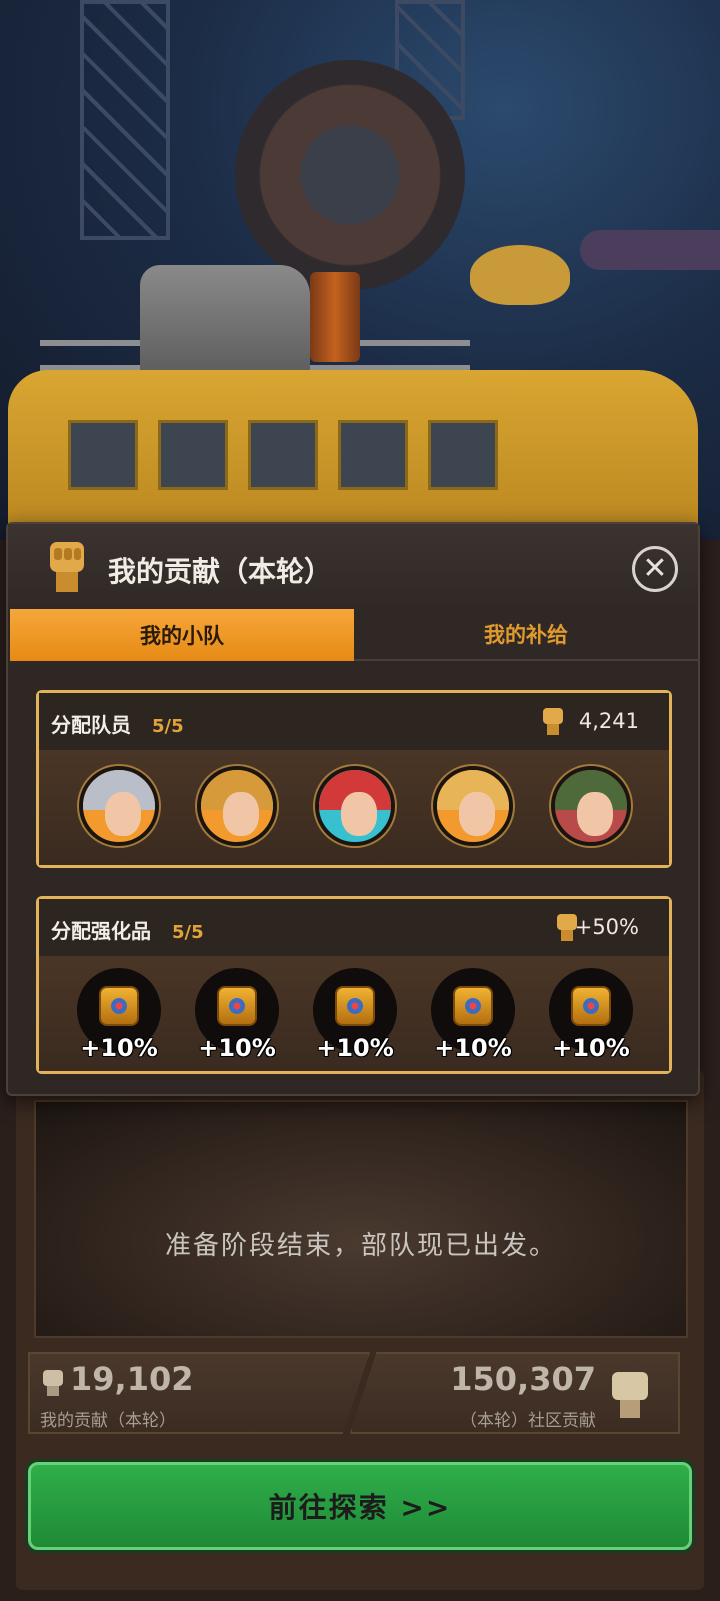 The height and width of the screenshot is (1601, 720). What do you see at coordinates (650, 250) in the screenshot?
I see `pipe` at bounding box center [650, 250].